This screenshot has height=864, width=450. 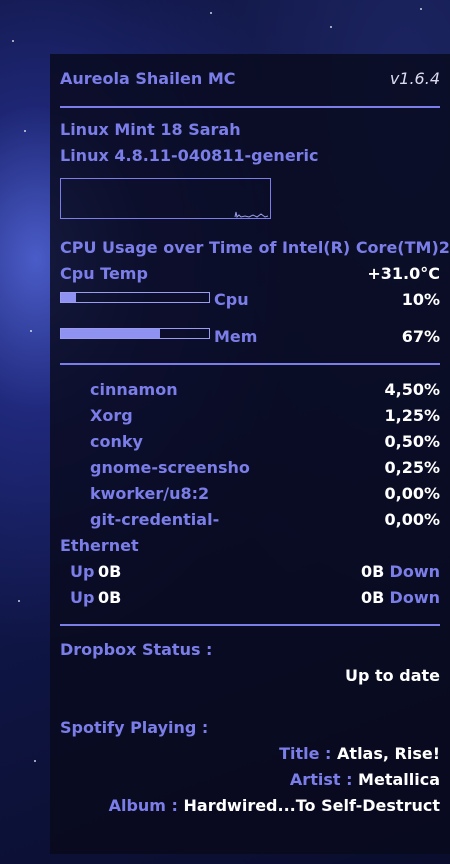 What do you see at coordinates (135, 297) in the screenshot?
I see `cpu-bar` at bounding box center [135, 297].